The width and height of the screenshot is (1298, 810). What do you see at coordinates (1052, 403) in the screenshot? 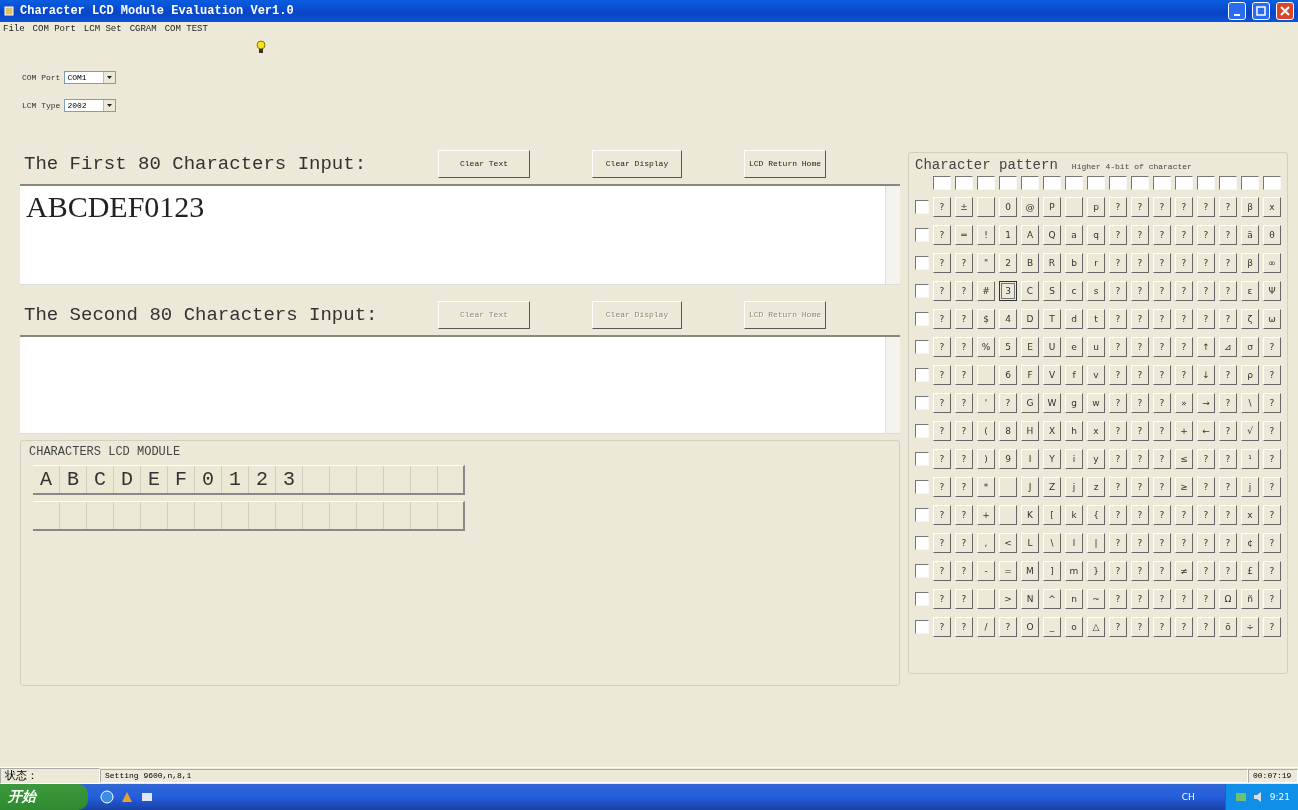
I see `character-button: W` at bounding box center [1052, 403].